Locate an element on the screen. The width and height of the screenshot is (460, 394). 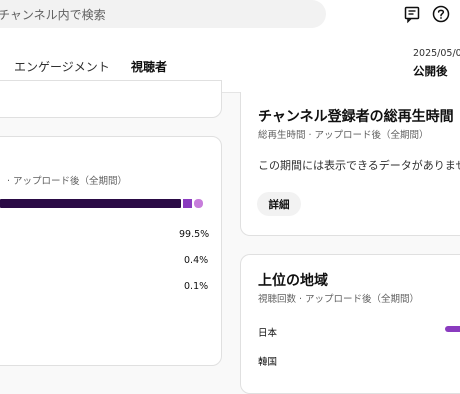
region-bar is located at coordinates (452, 329).